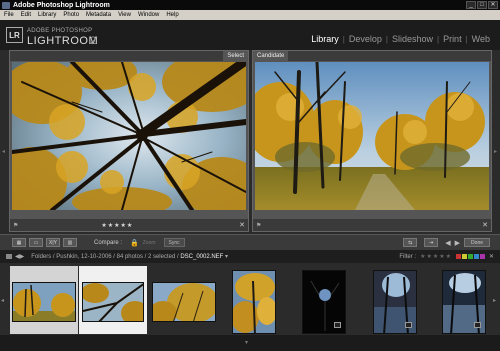  Describe the element at coordinates (242, 225) in the screenshot. I see `close-select-icon: ✕` at that location.